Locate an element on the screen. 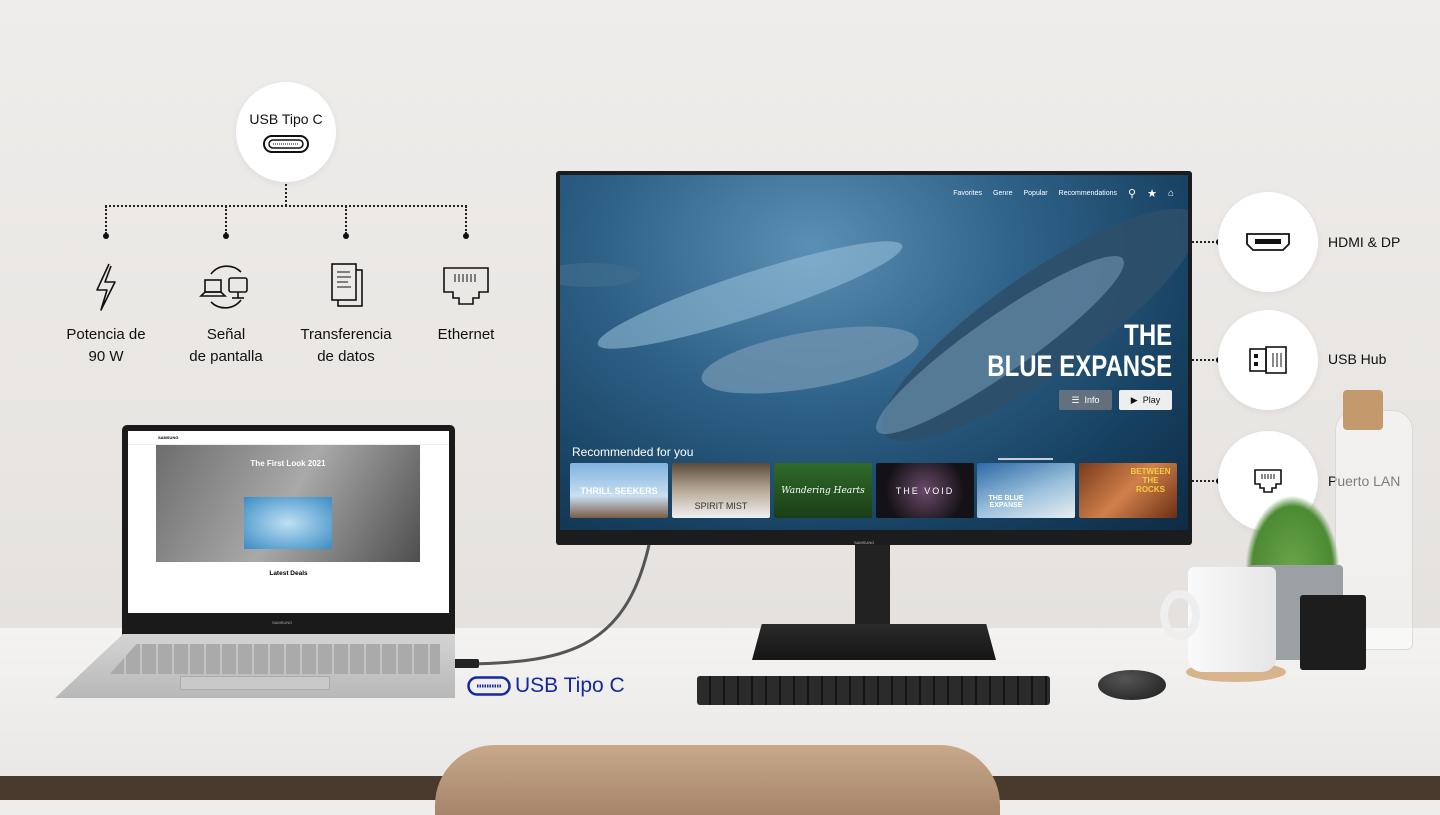 The width and height of the screenshot is (1440, 815). laptop-screen: SAMSUNG The First Look 2021 Latest Deals is located at coordinates (288, 522).